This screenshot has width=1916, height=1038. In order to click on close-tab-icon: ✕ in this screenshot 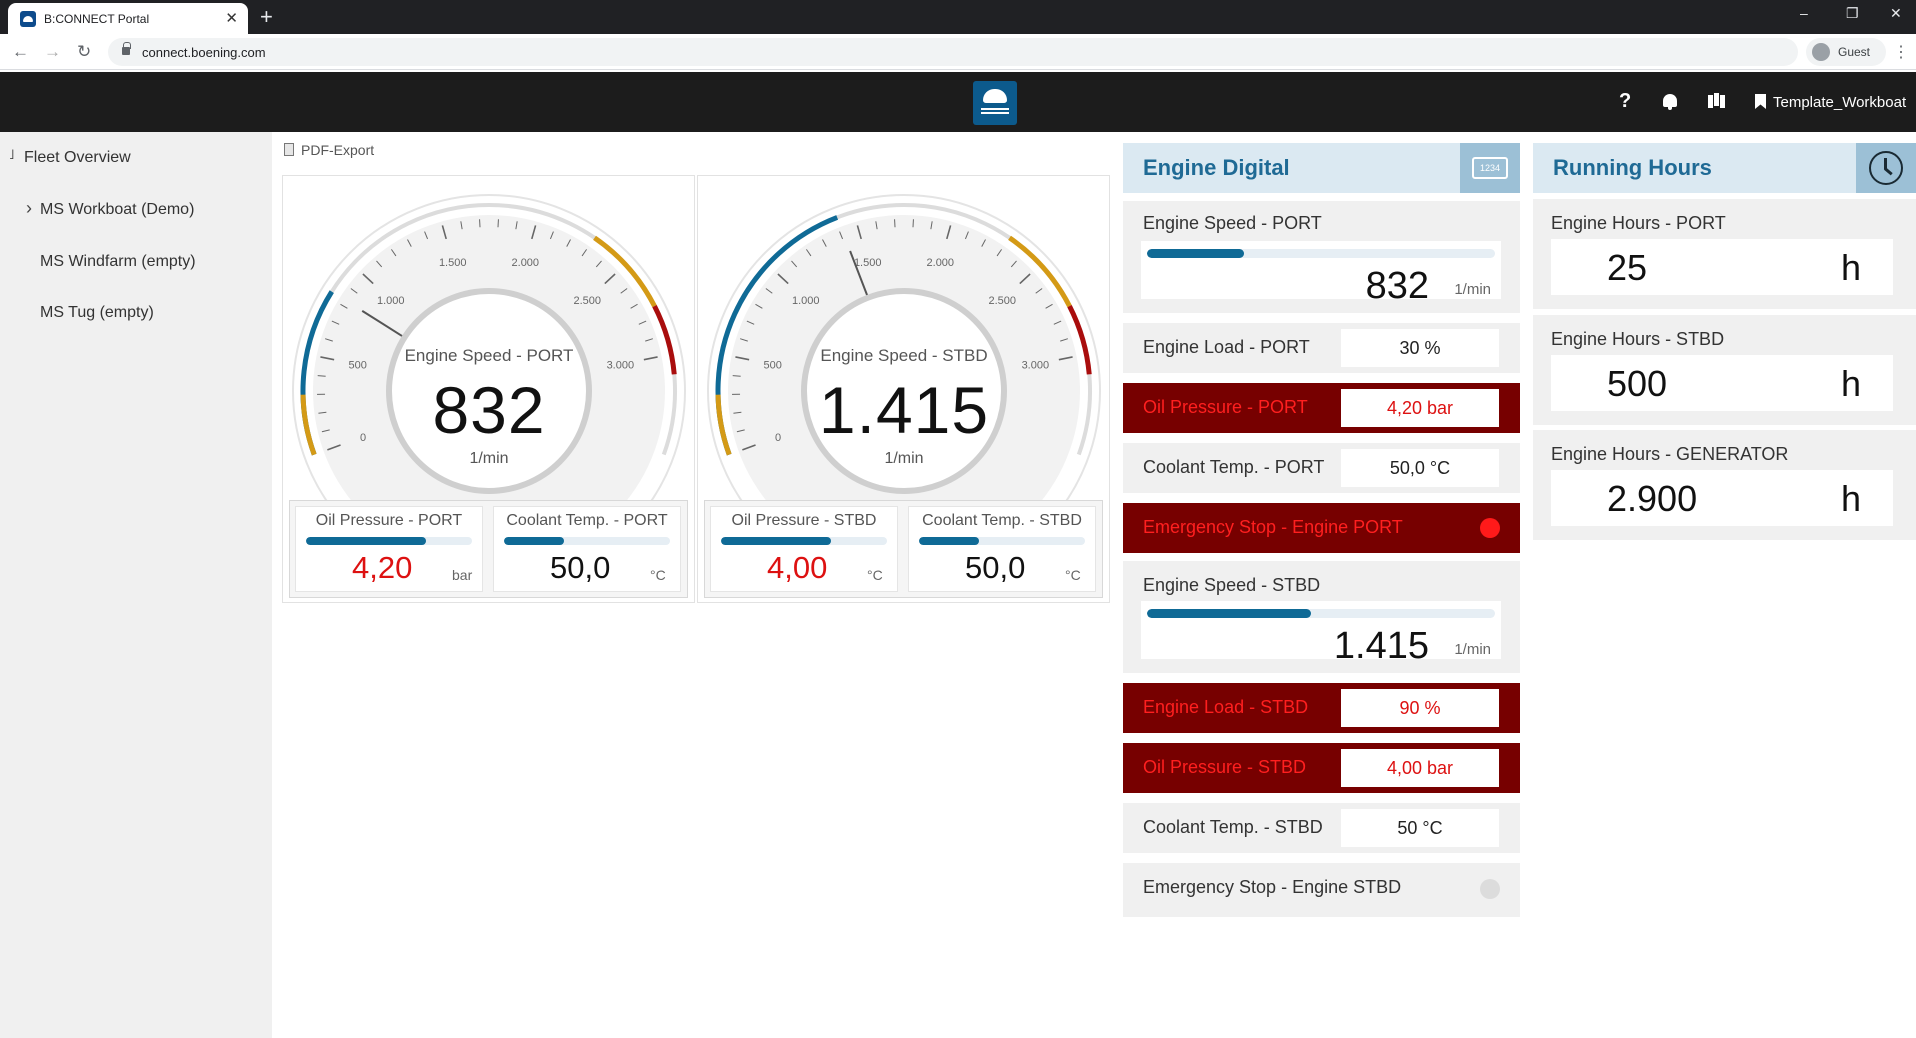, I will do `click(231, 18)`.